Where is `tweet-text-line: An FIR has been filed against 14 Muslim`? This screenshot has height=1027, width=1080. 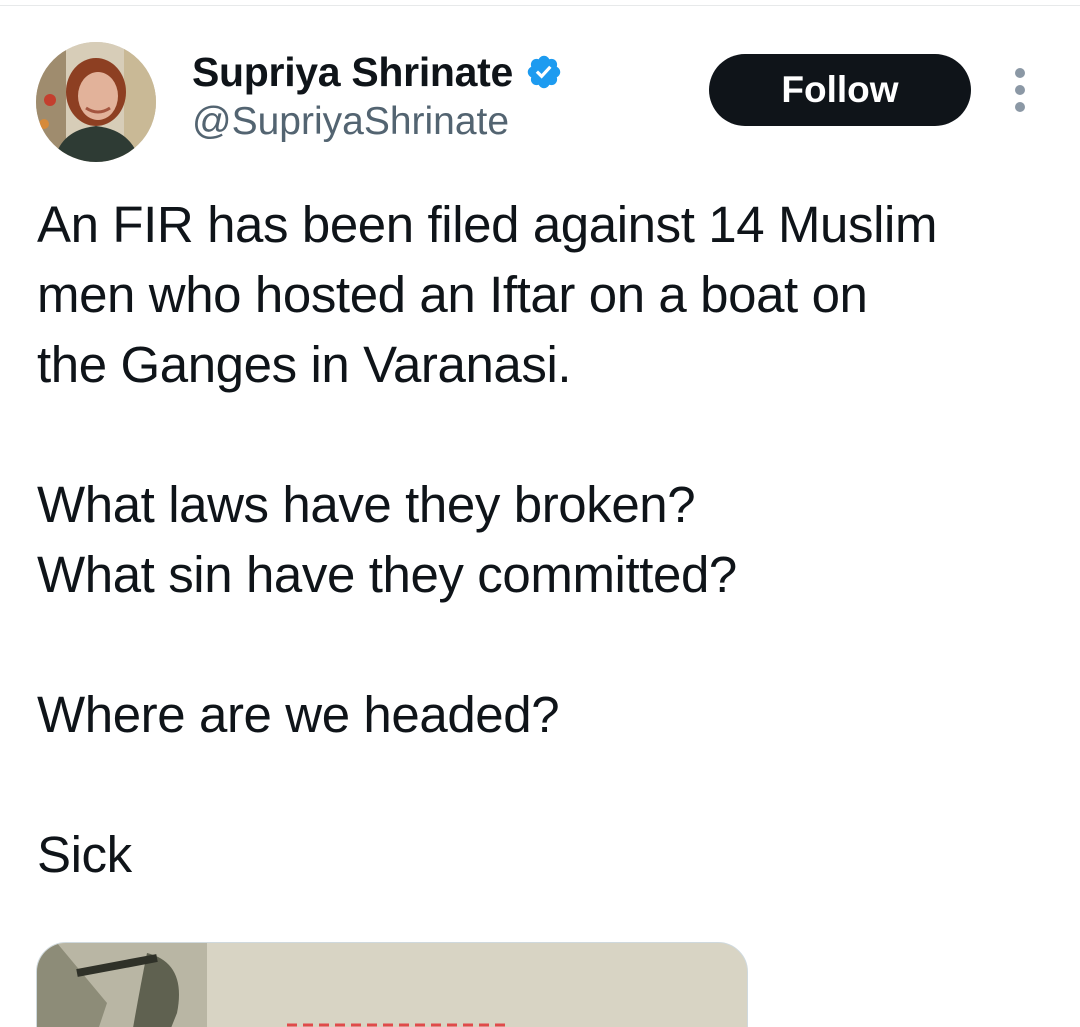 tweet-text-line: An FIR has been filed against 14 Muslim is located at coordinates (487, 224).